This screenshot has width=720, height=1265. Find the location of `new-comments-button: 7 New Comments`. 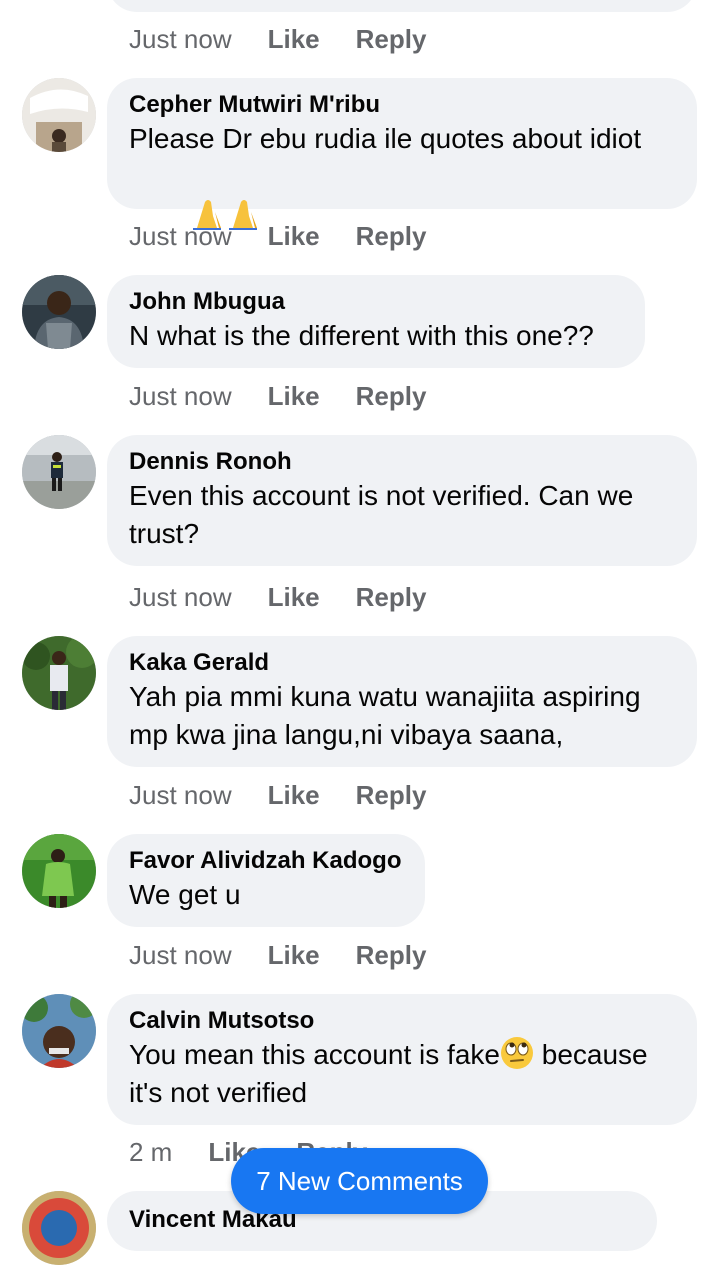

new-comments-button: 7 New Comments is located at coordinates (359, 1181).